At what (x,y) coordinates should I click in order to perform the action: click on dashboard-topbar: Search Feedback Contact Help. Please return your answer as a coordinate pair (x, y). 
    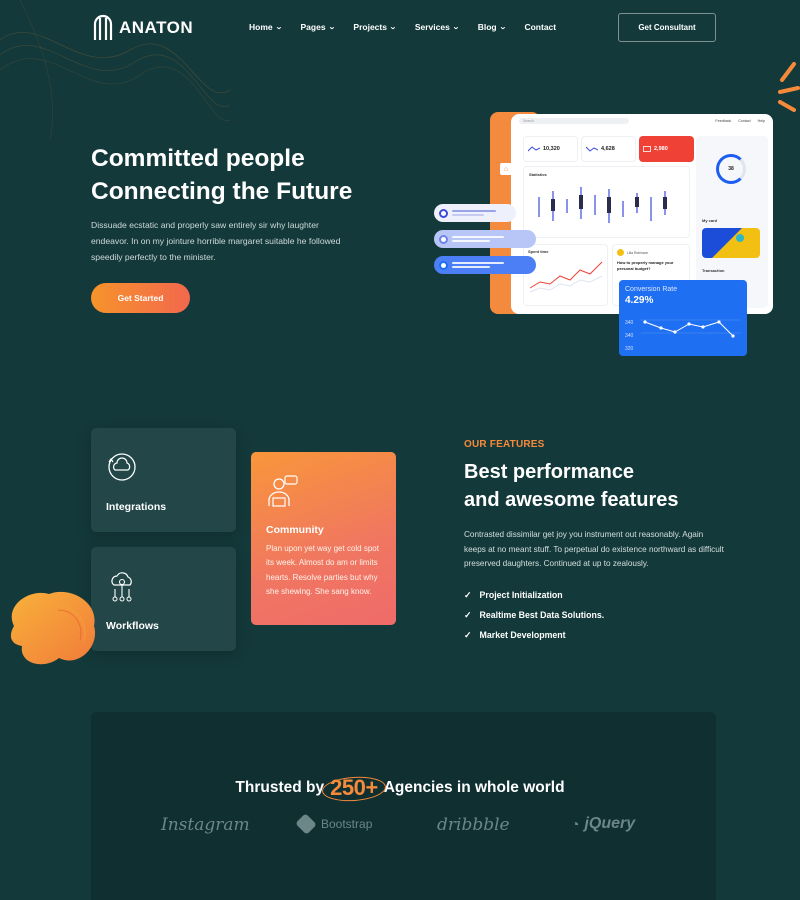
    Looking at the image, I should click on (642, 121).